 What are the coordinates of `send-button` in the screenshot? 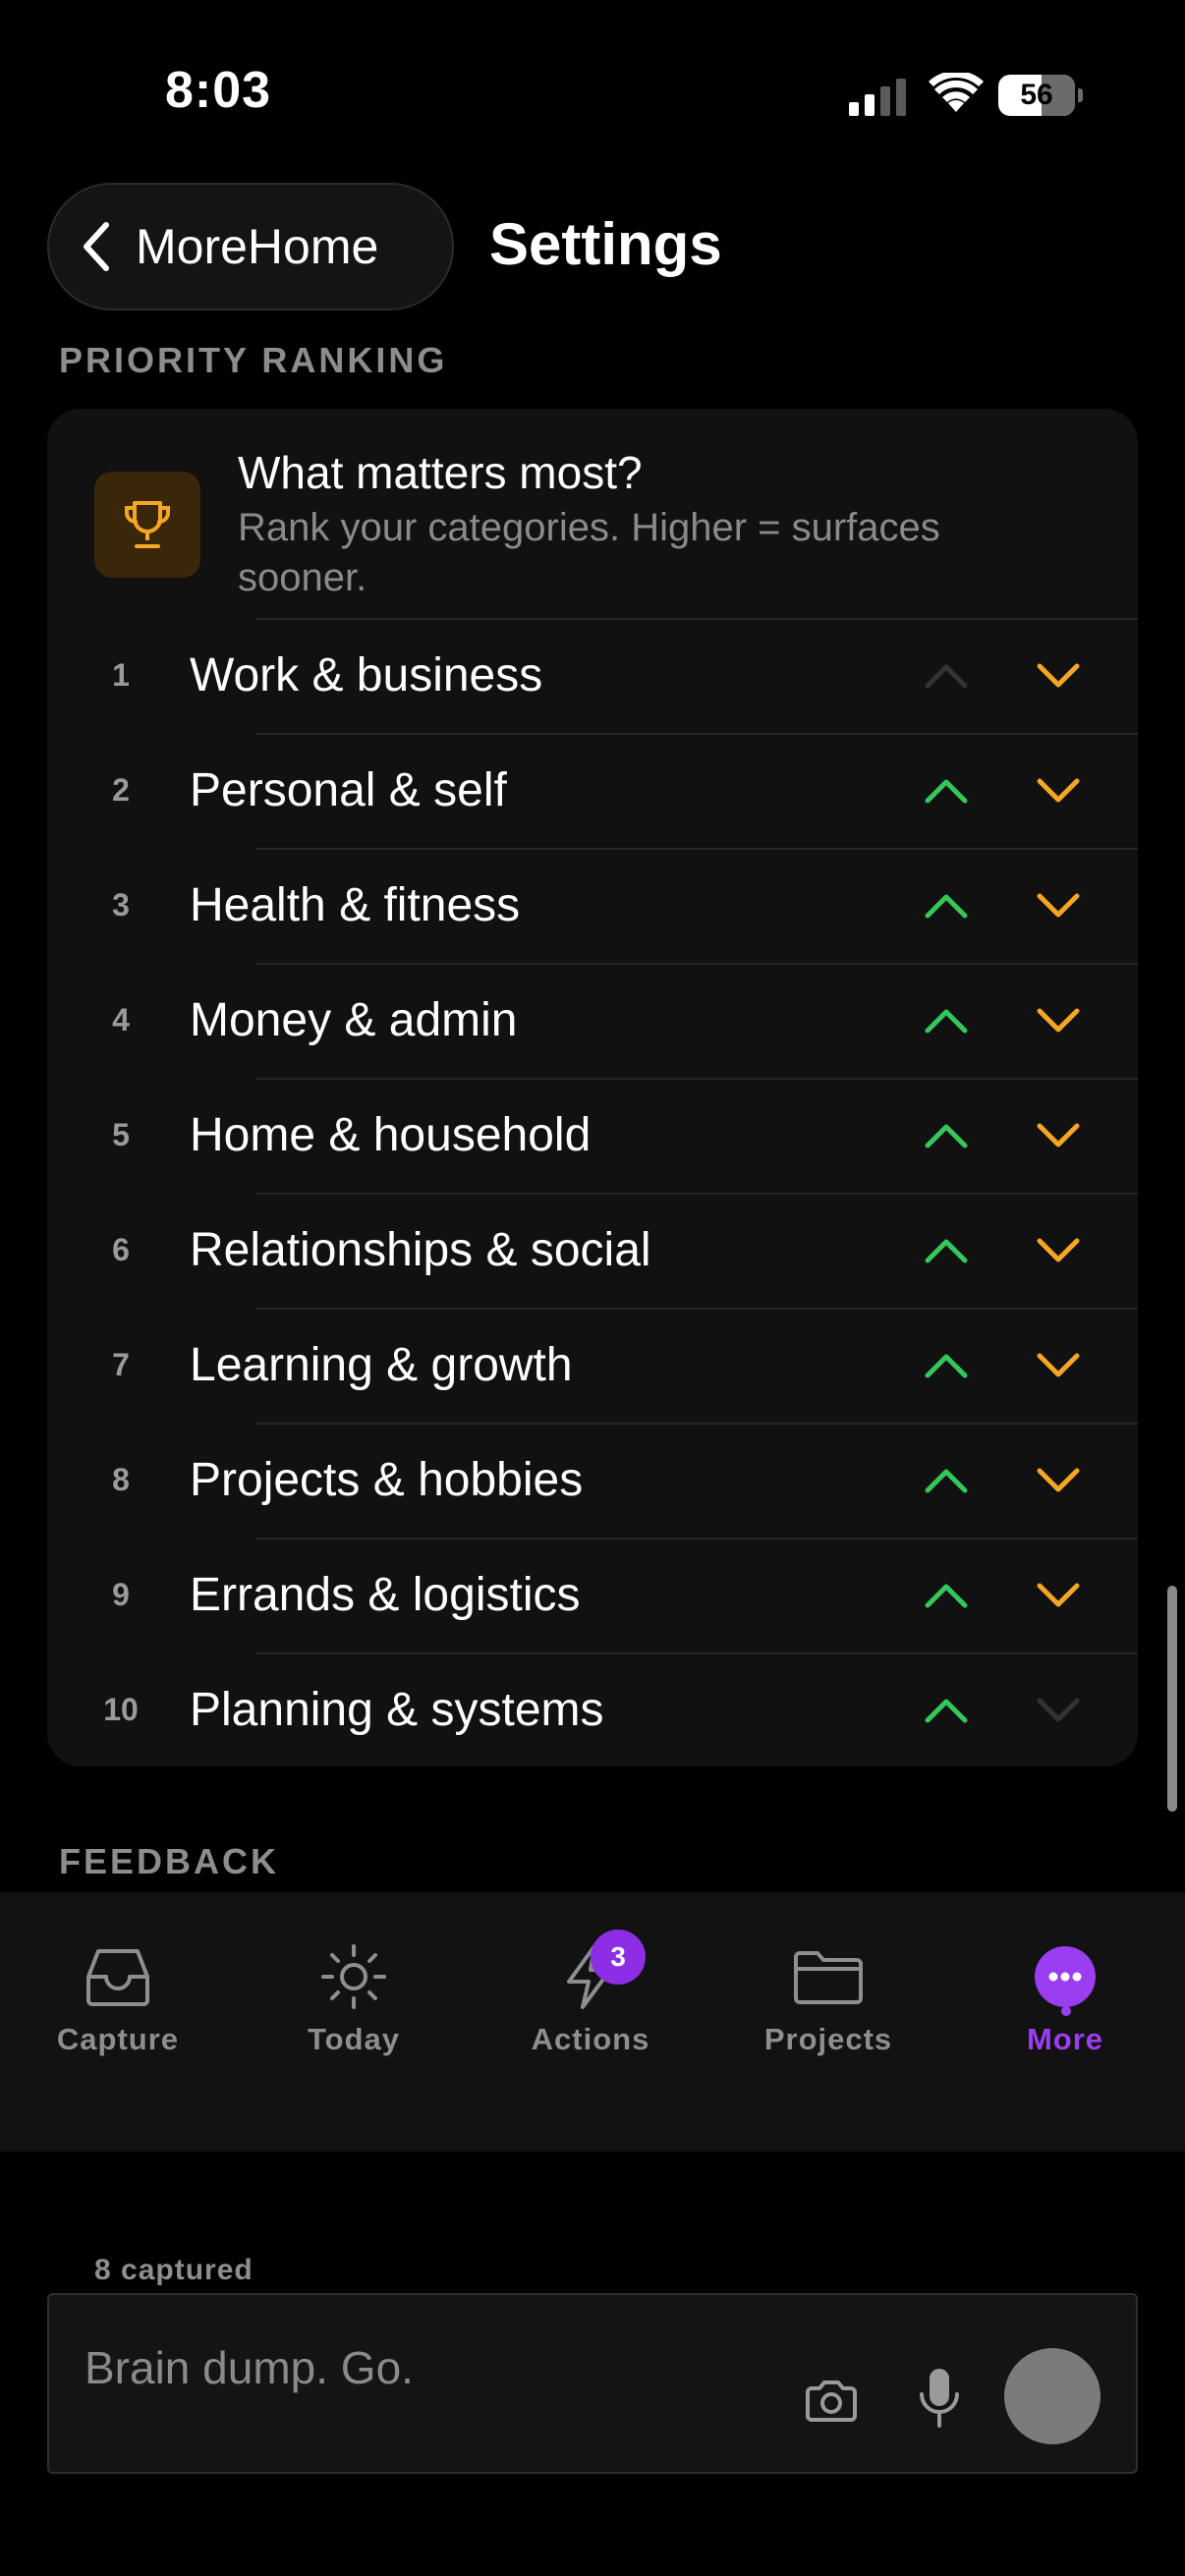 It's located at (1052, 2396).